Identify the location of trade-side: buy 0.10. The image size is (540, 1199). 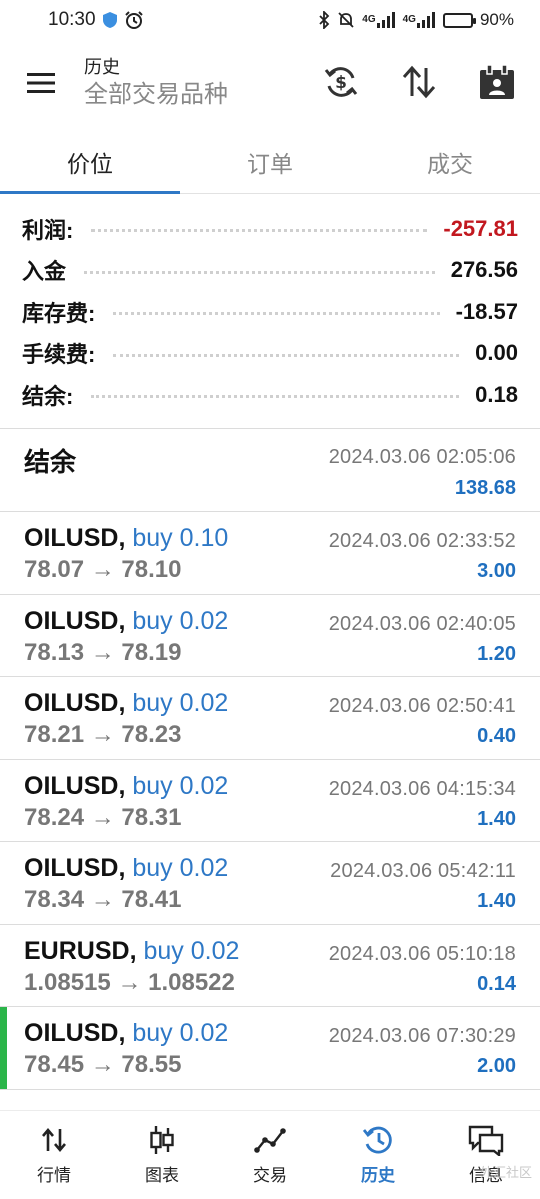
(180, 538).